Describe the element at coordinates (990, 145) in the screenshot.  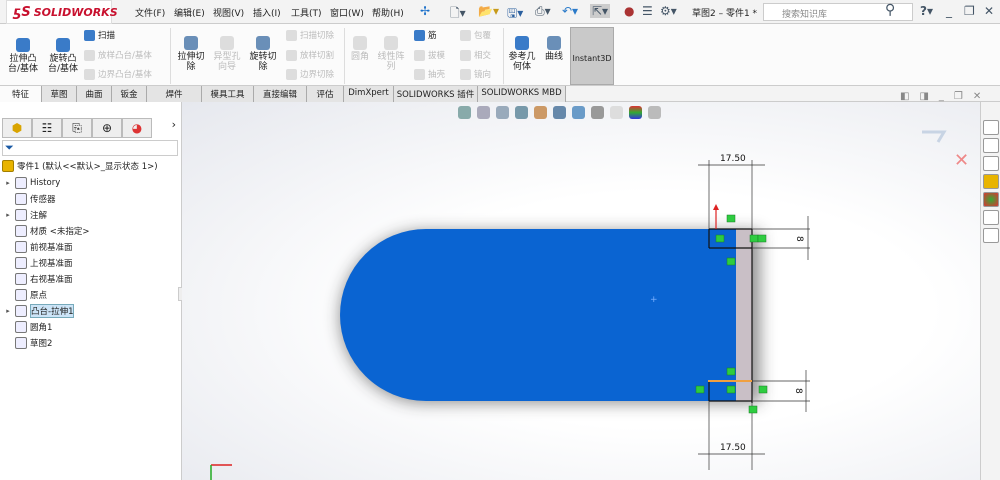
I see `design-library-icon` at that location.